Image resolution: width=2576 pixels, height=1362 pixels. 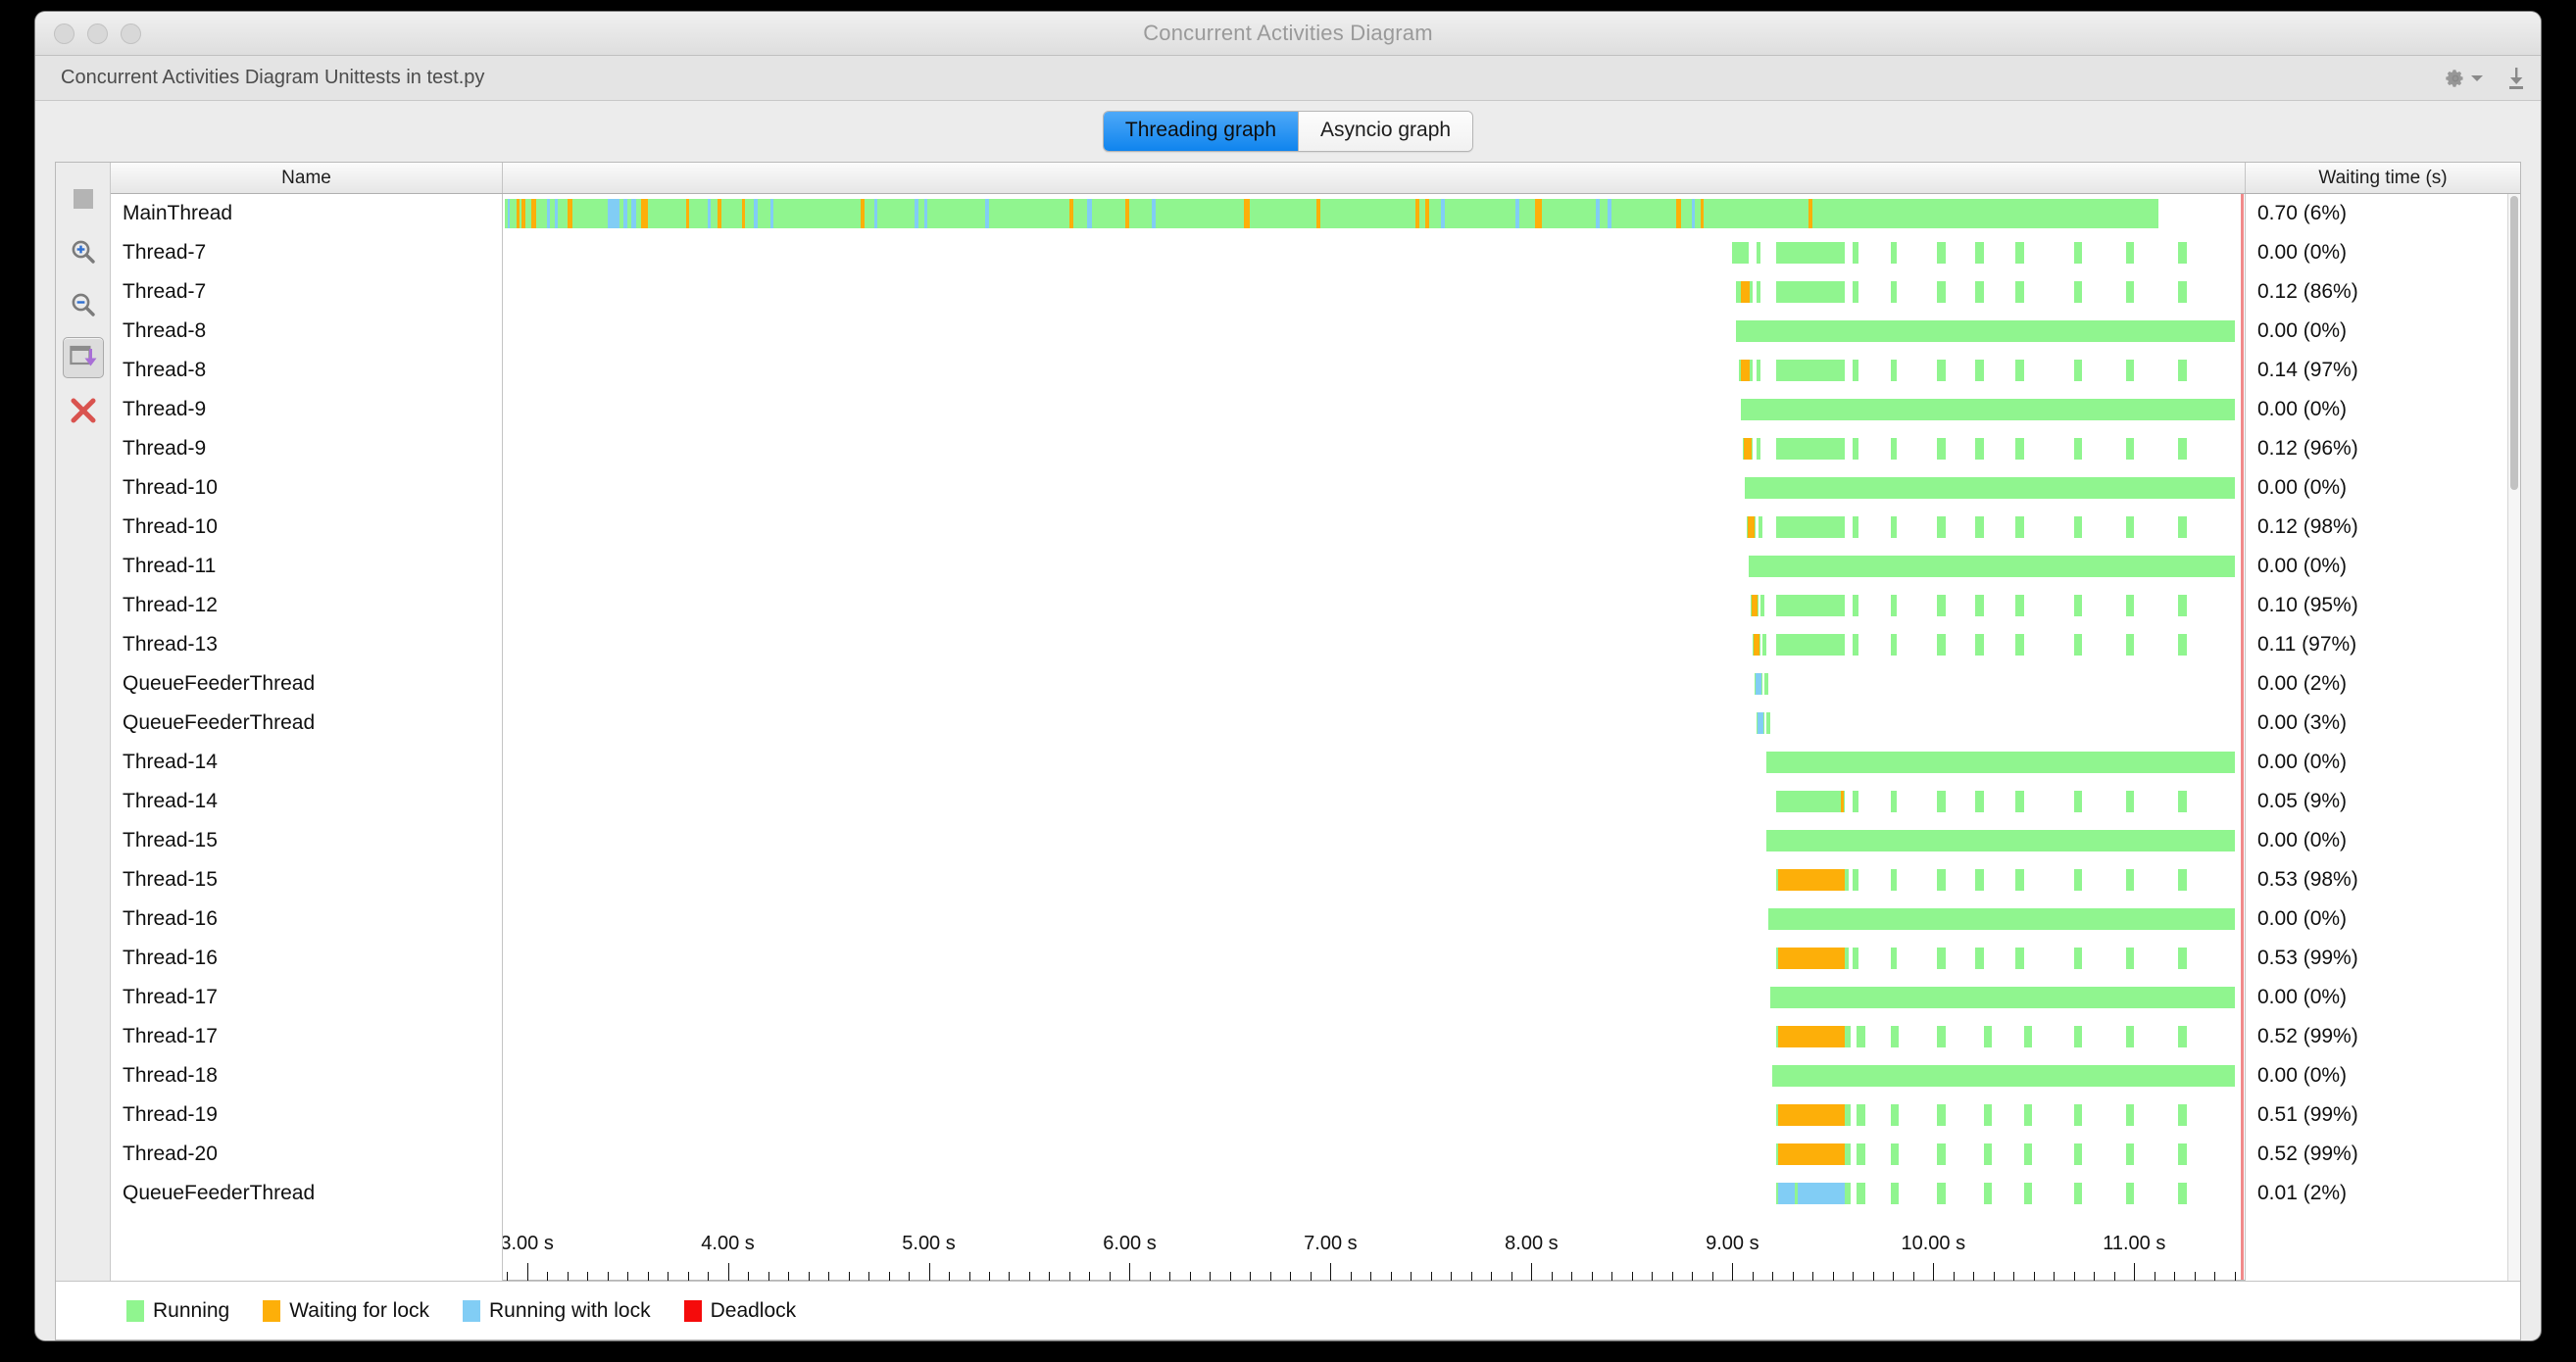 I want to click on table-row: Thread-20, so click(x=306, y=1154).